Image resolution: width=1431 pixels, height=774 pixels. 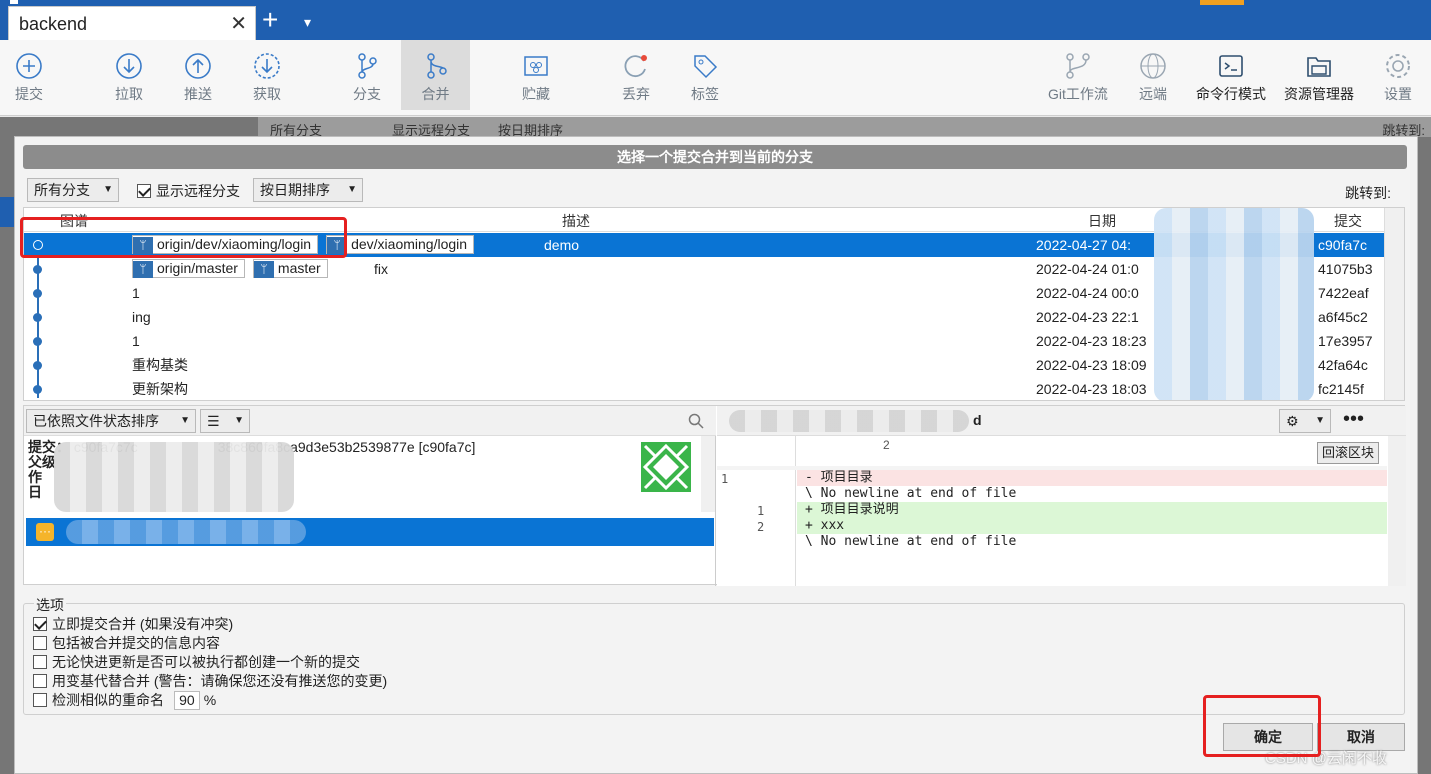 What do you see at coordinates (1343, 293) in the screenshot?
I see `commit-hash: 7422eaf` at bounding box center [1343, 293].